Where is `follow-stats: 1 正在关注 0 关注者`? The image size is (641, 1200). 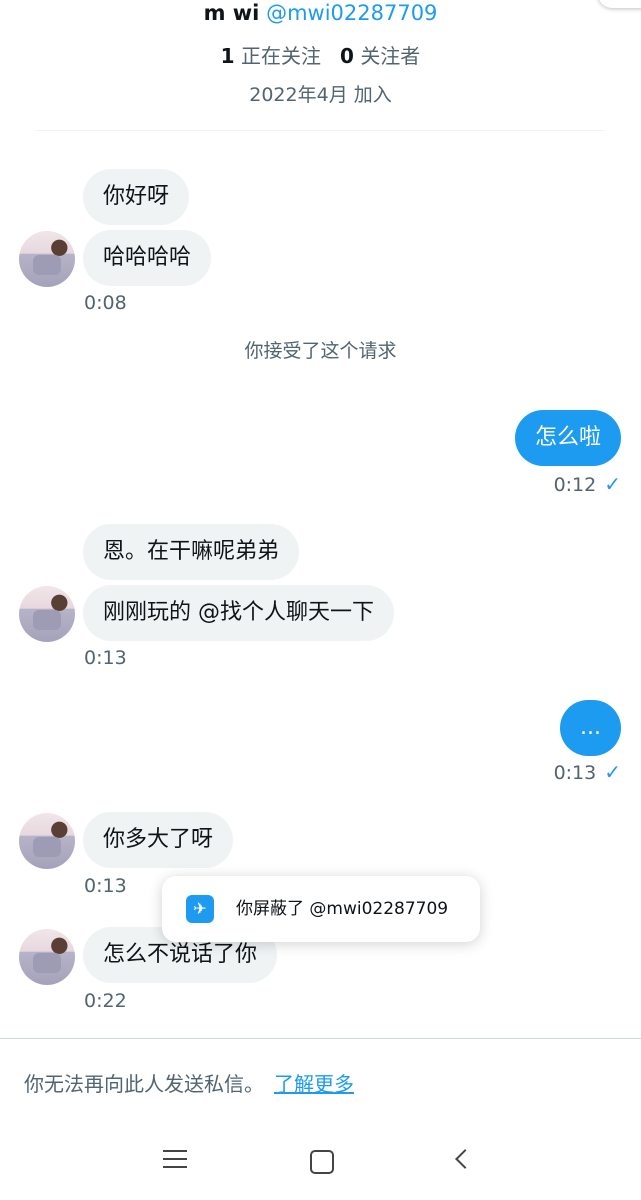
follow-stats: 1 正在关注 0 关注者 is located at coordinates (320, 54).